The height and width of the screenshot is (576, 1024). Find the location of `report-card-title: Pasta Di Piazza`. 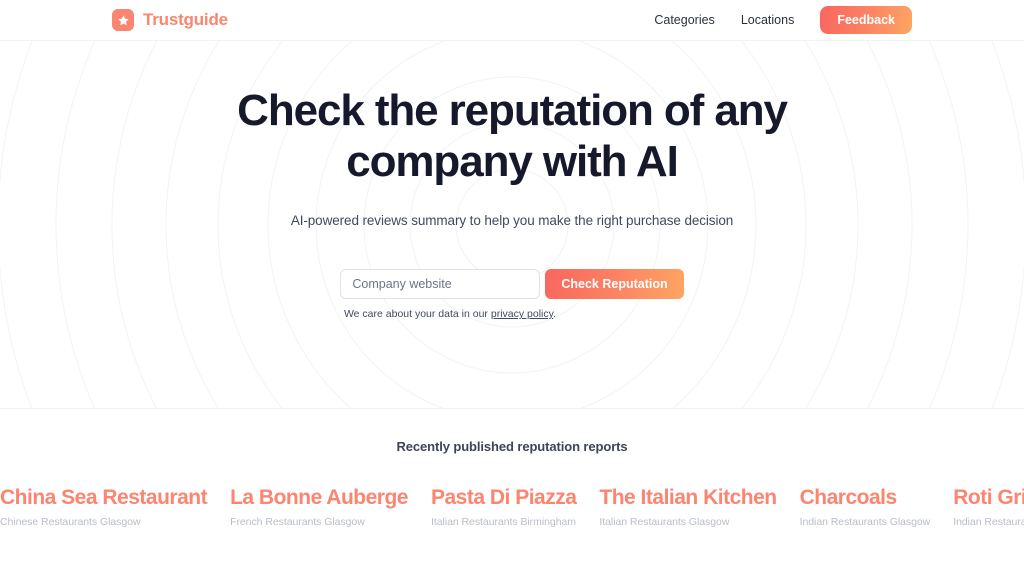

report-card-title: Pasta Di Piazza is located at coordinates (503, 497).